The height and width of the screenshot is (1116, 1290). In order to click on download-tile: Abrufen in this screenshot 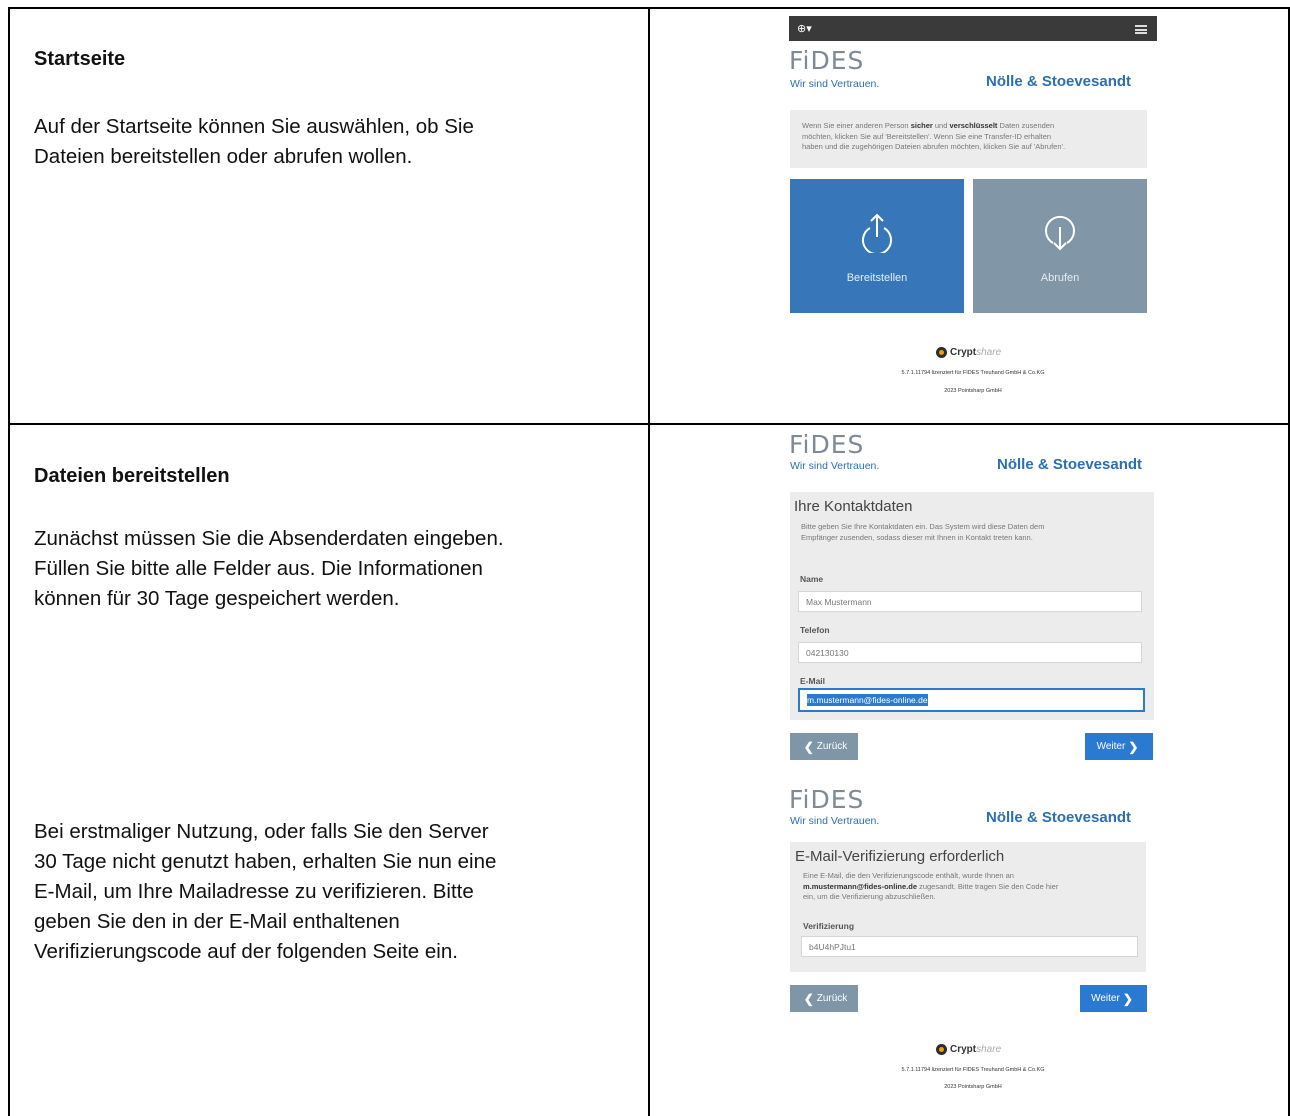, I will do `click(1060, 246)`.